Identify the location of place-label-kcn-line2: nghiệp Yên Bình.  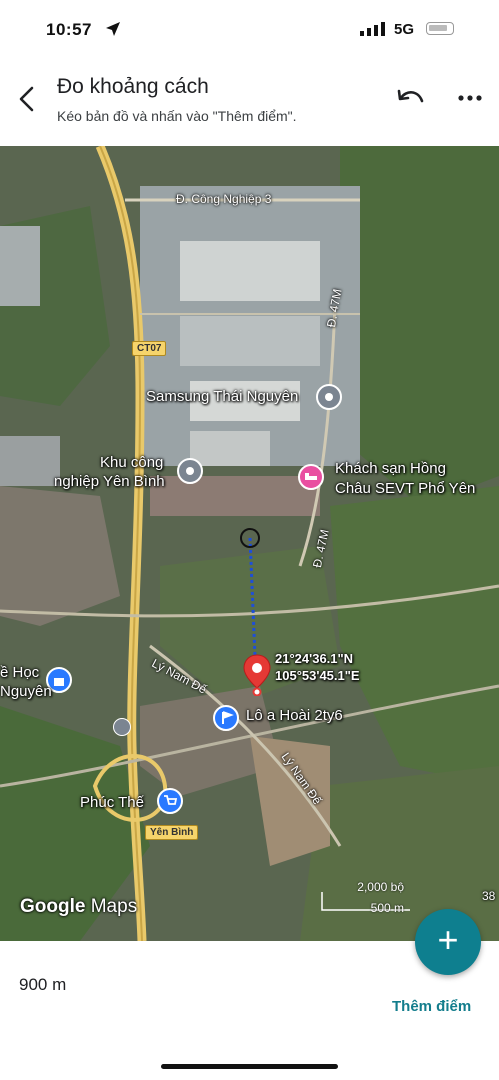
(109, 481).